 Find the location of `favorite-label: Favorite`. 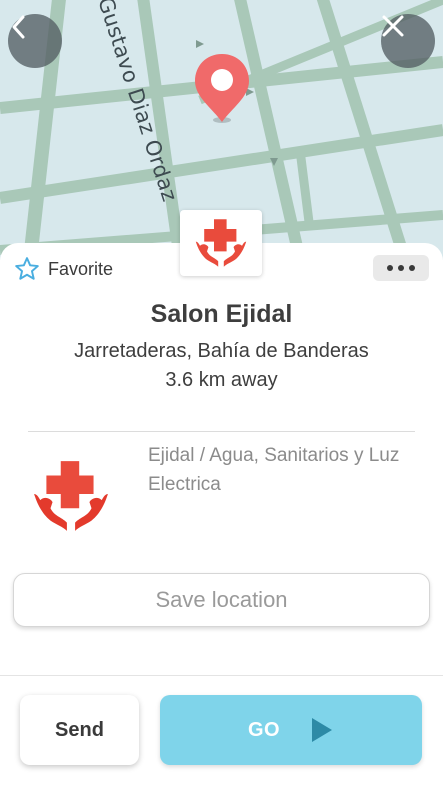

favorite-label: Favorite is located at coordinates (81, 268).